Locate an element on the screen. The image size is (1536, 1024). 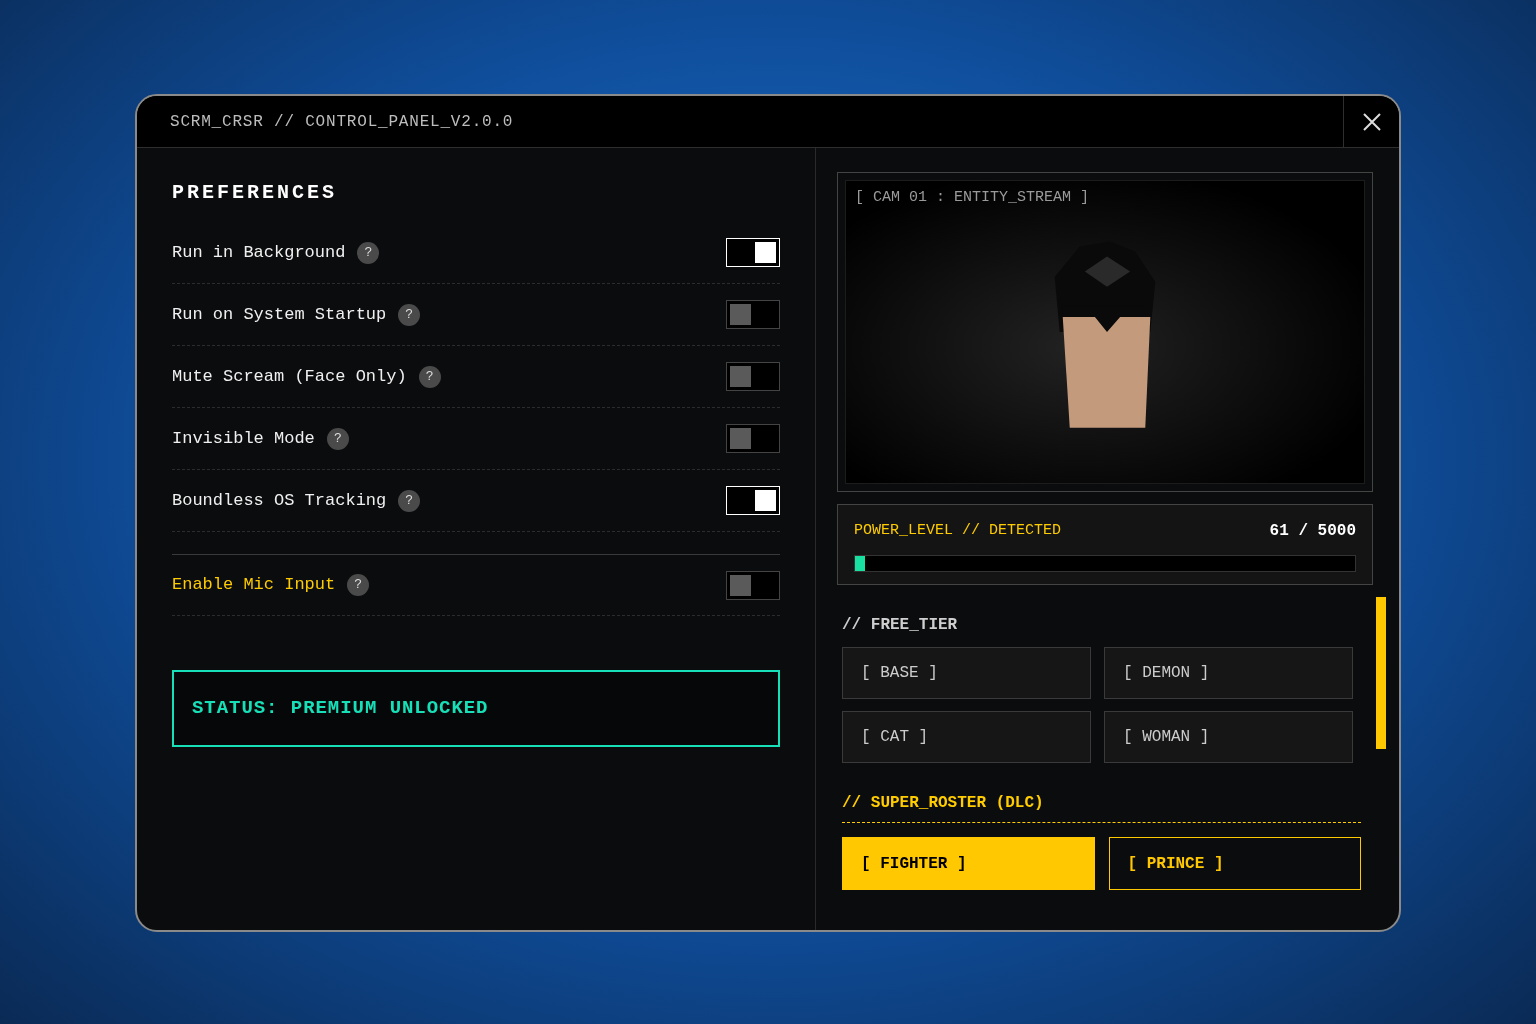
setting-label: Run on System Startup is located at coordinates (279, 314).